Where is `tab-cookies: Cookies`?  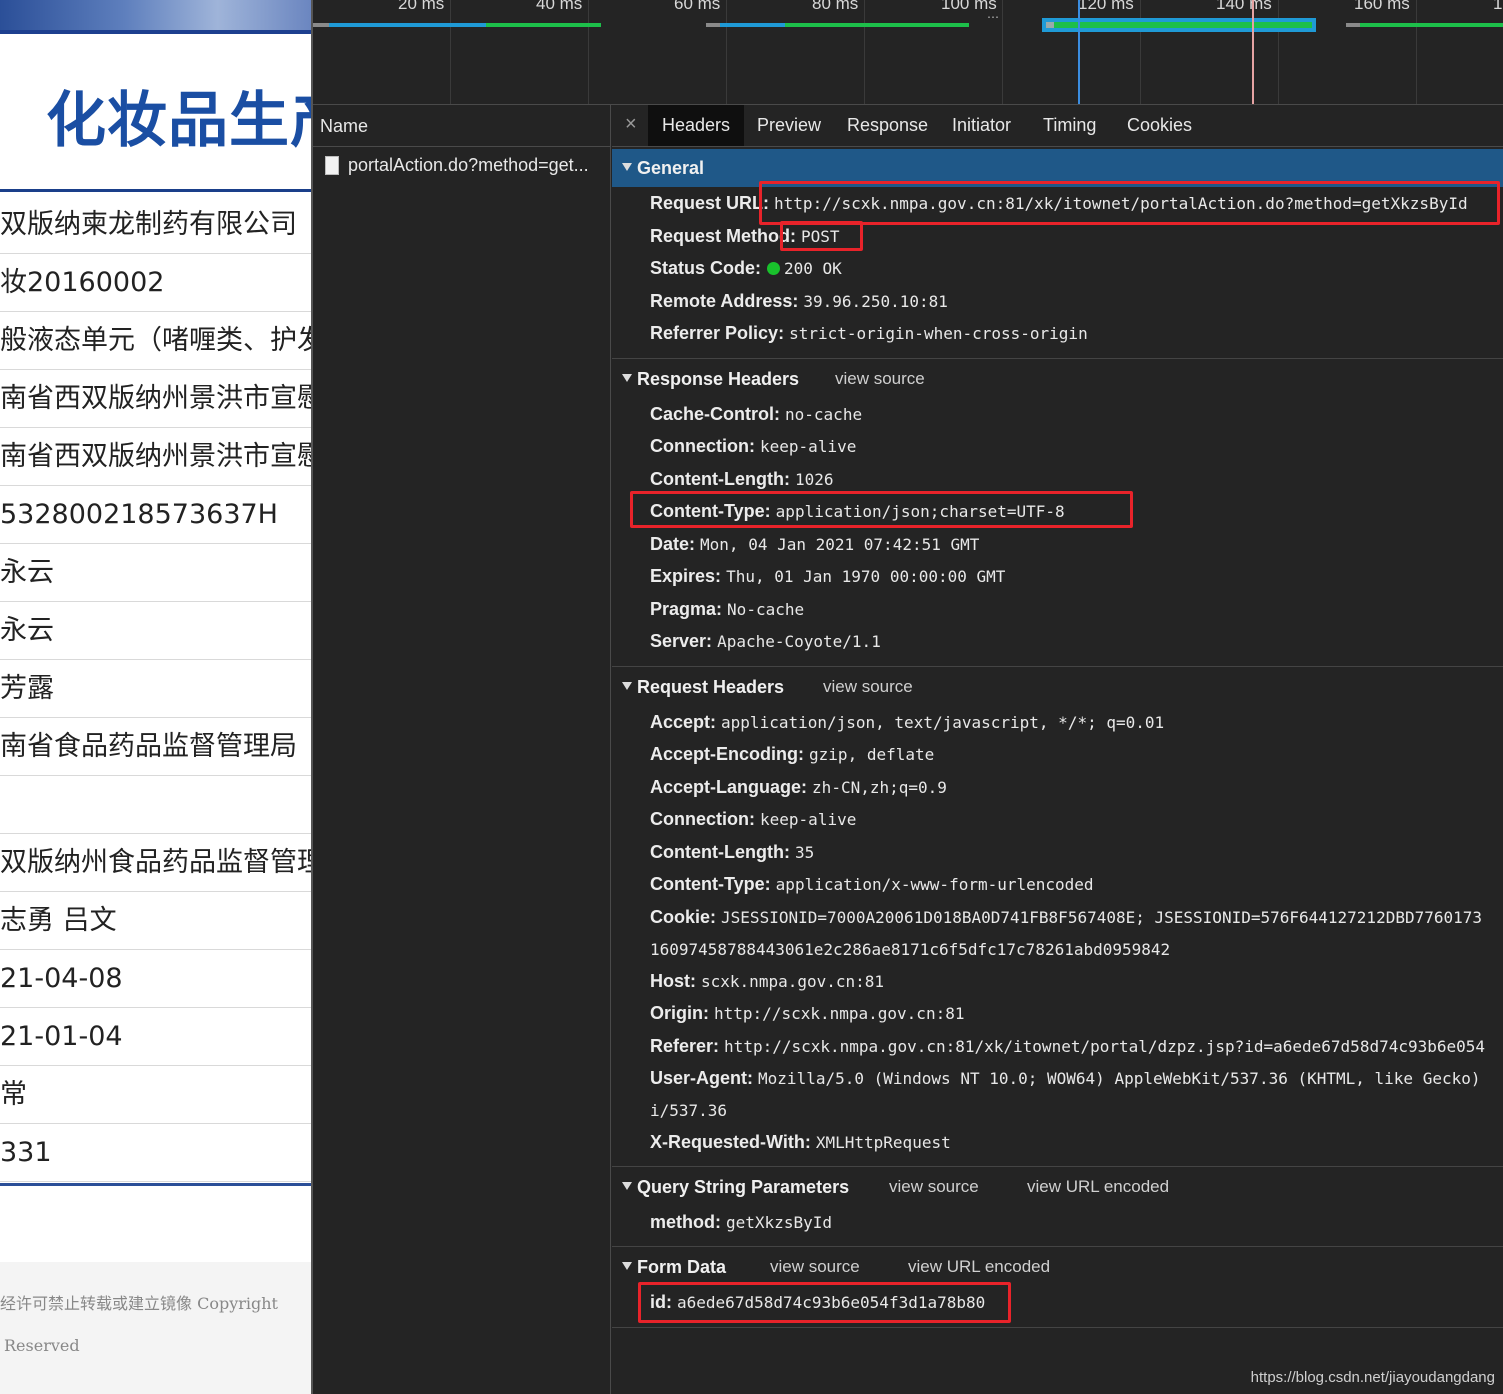 tab-cookies: Cookies is located at coordinates (1159, 125).